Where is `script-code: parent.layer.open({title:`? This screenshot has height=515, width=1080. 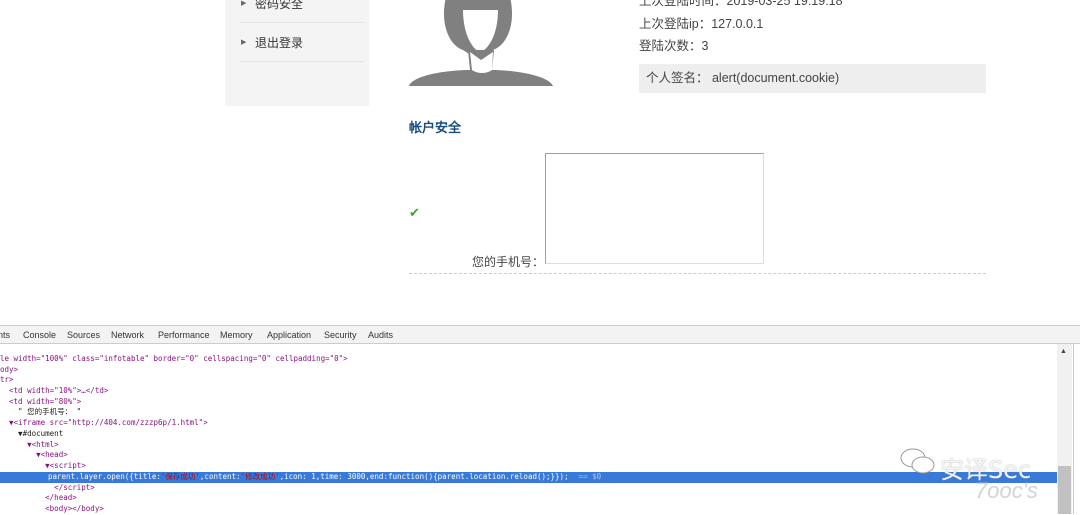 script-code: parent.layer.open({title: is located at coordinates (104, 476).